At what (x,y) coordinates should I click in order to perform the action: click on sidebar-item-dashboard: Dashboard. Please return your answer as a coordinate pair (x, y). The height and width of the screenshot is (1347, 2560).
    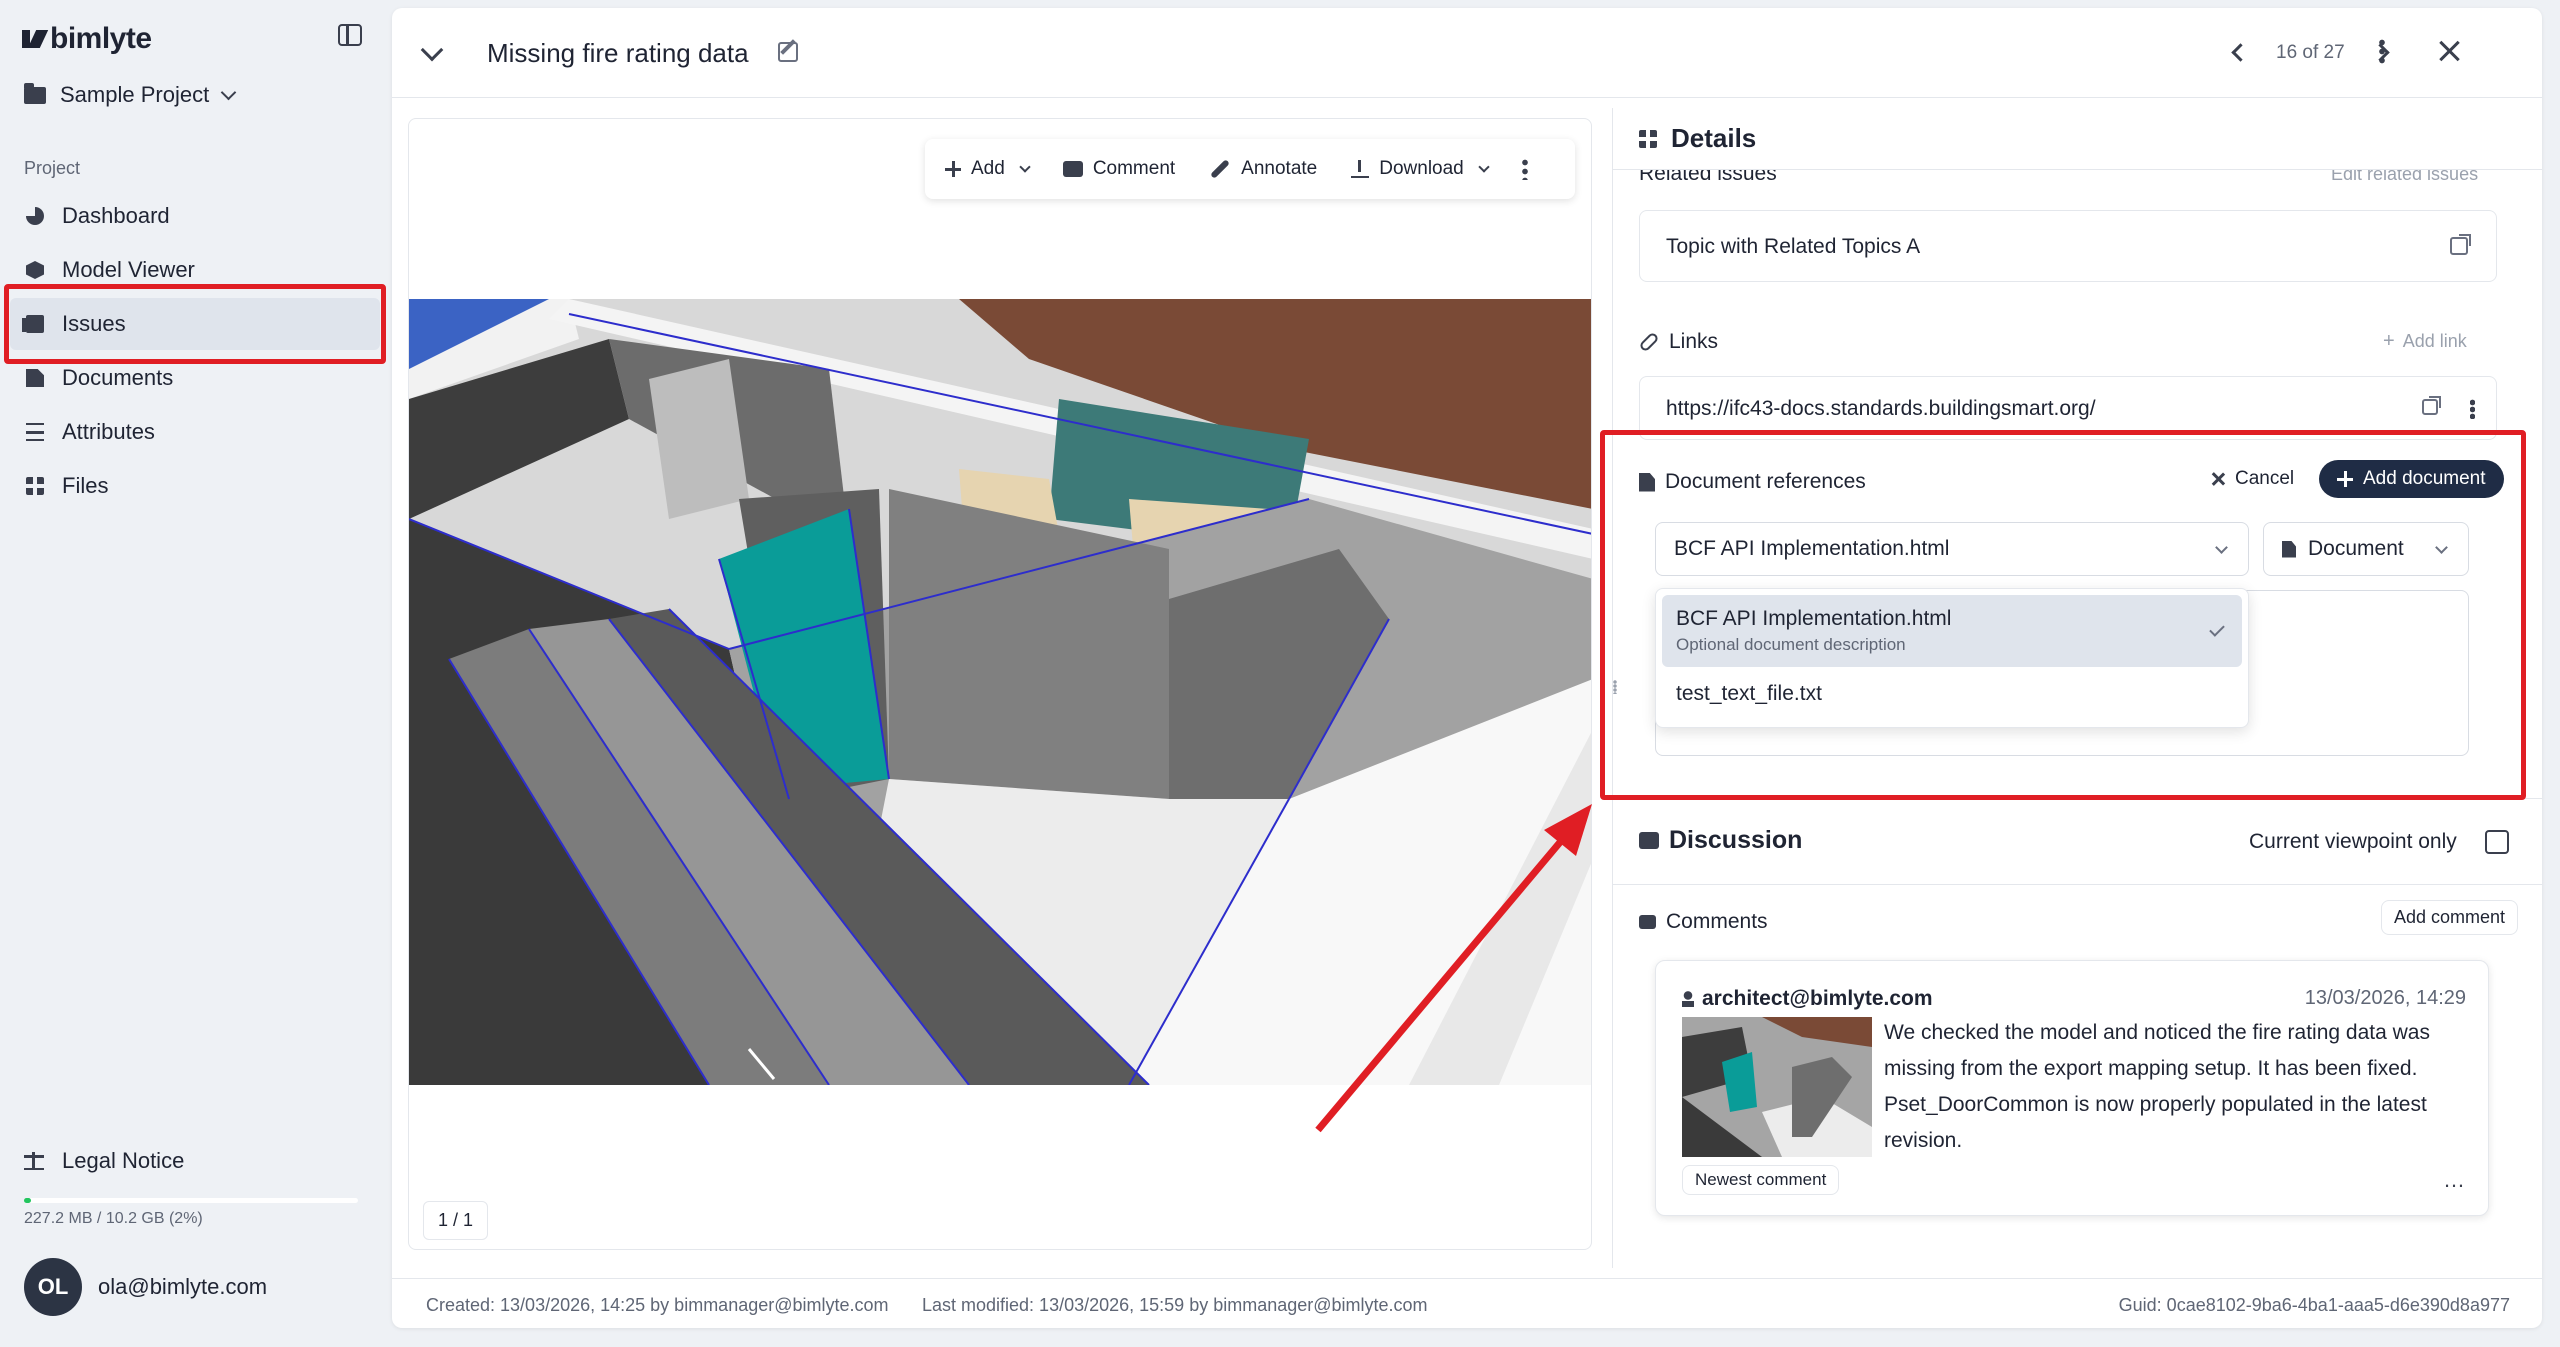
    Looking at the image, I should click on (195, 216).